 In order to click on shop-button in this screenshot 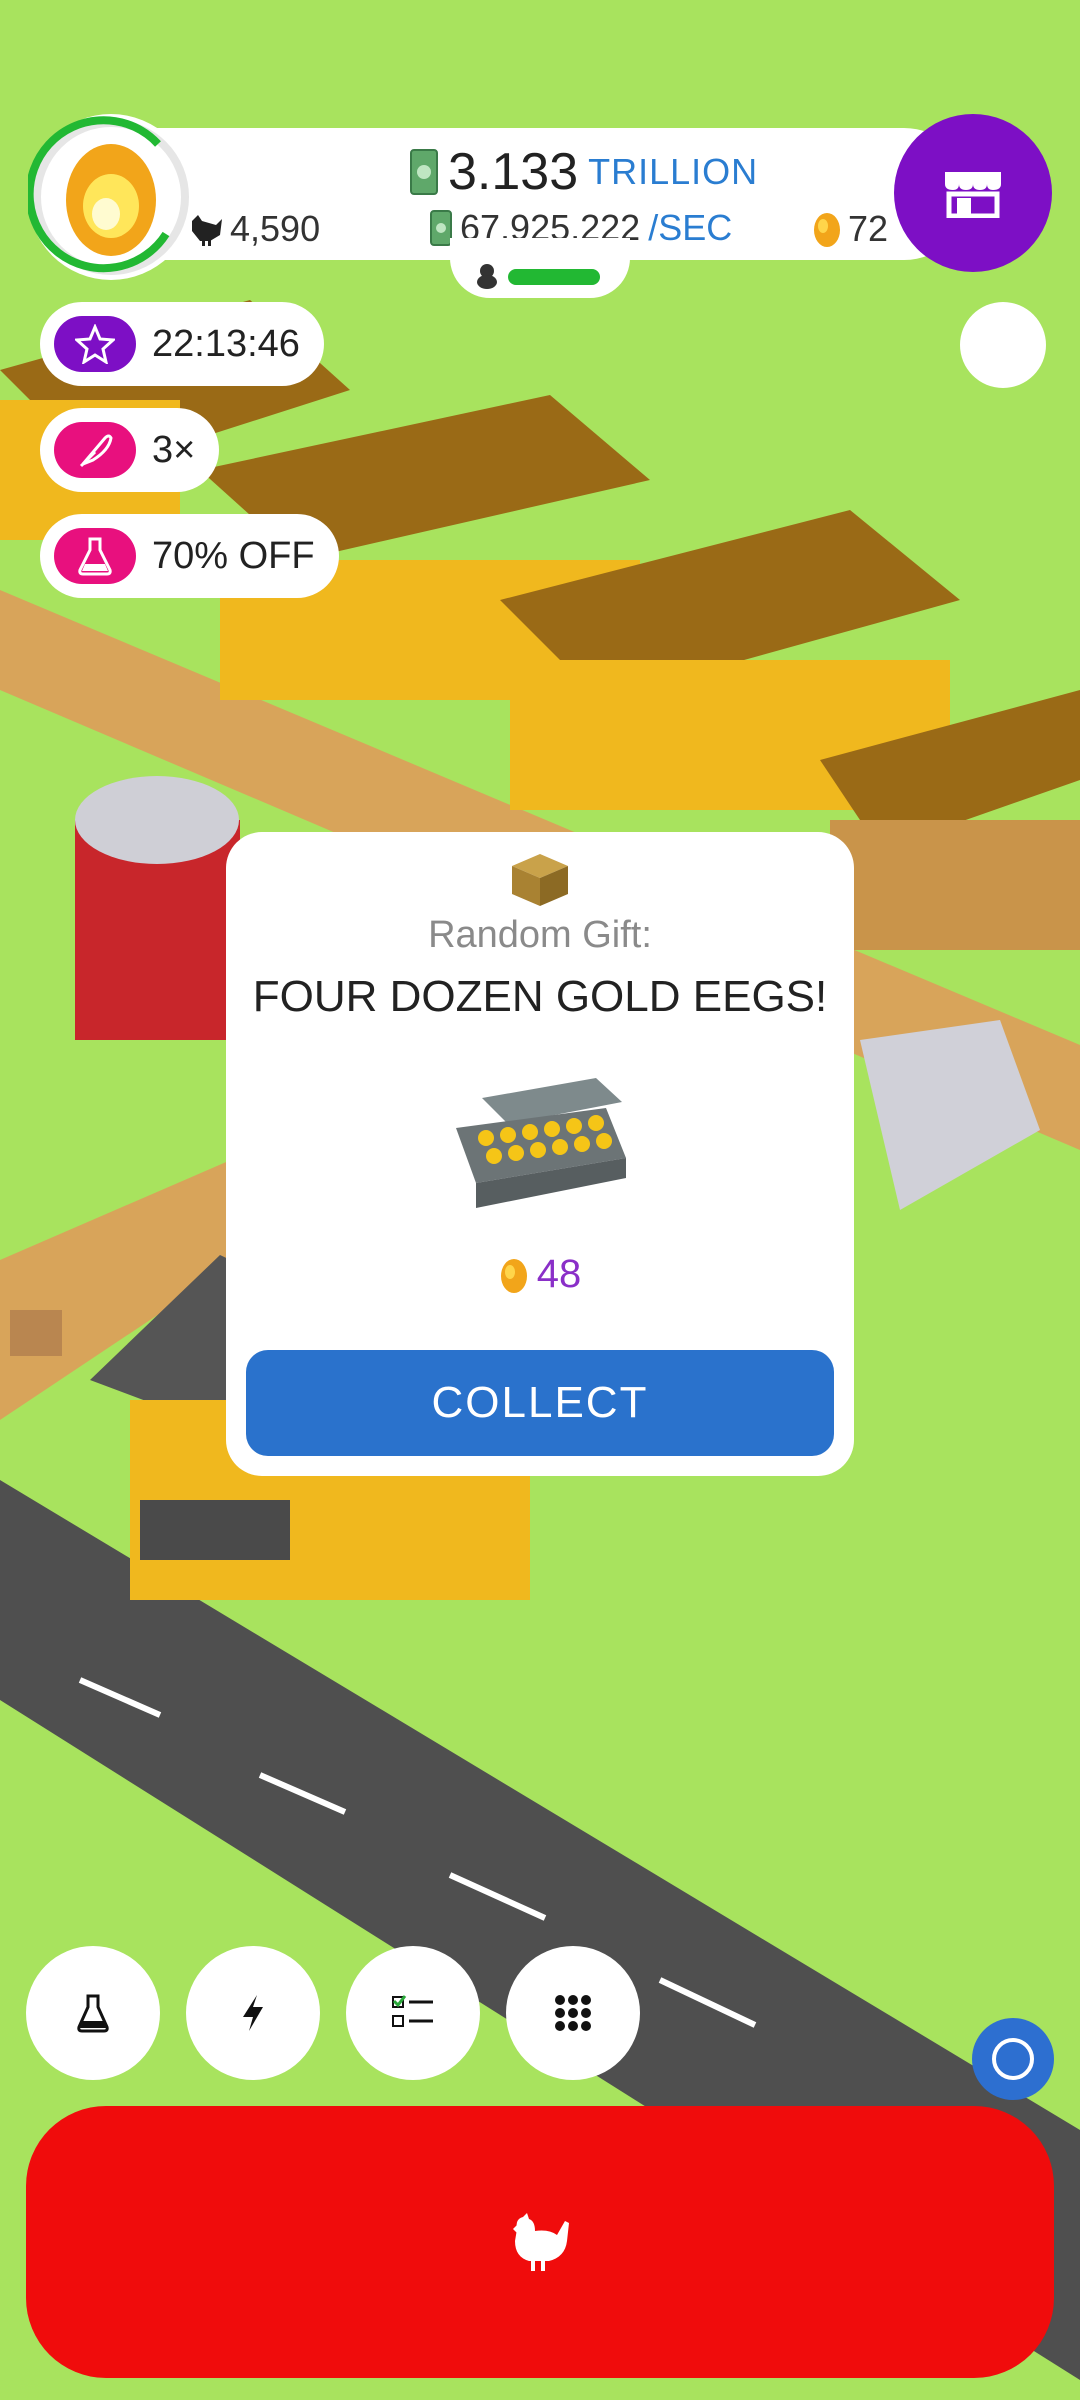, I will do `click(973, 193)`.